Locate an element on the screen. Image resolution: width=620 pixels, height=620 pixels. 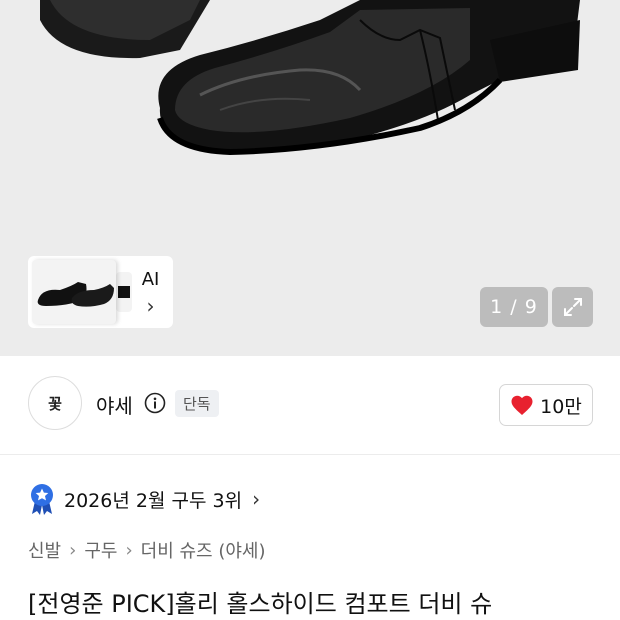
info-icon is located at coordinates (155, 403).